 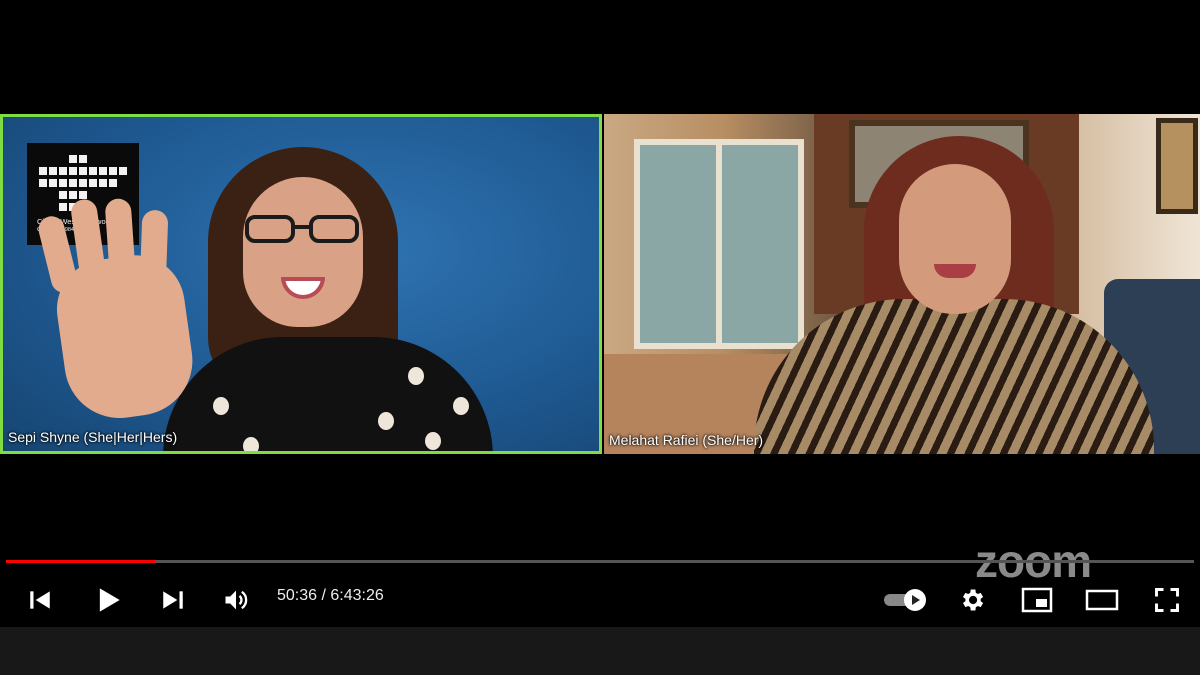 What do you see at coordinates (297, 595) in the screenshot?
I see `current-time: 50:36` at bounding box center [297, 595].